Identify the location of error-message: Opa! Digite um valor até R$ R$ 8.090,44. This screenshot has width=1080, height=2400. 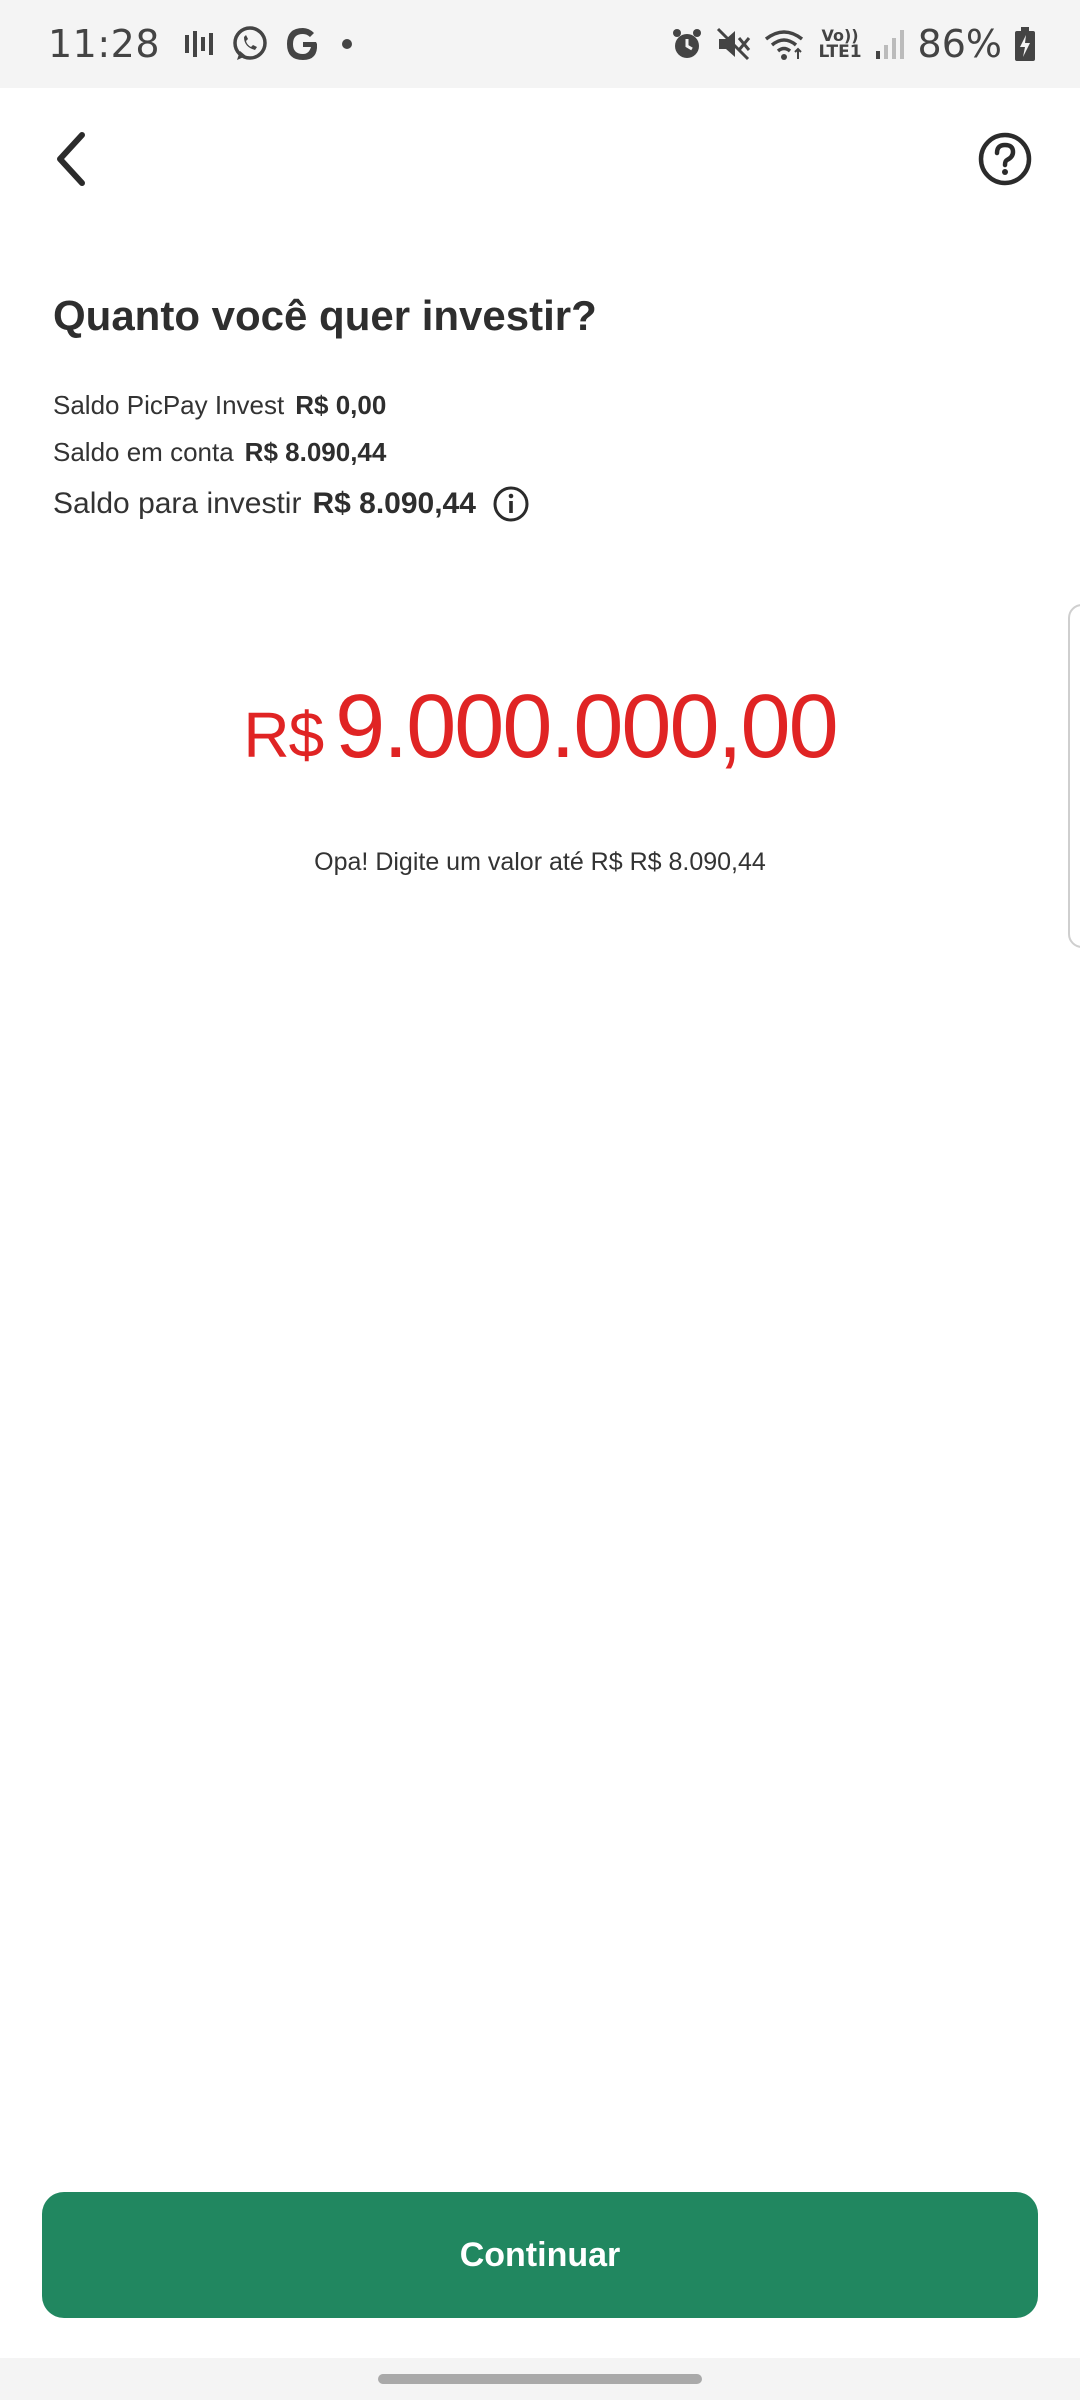
(540, 862).